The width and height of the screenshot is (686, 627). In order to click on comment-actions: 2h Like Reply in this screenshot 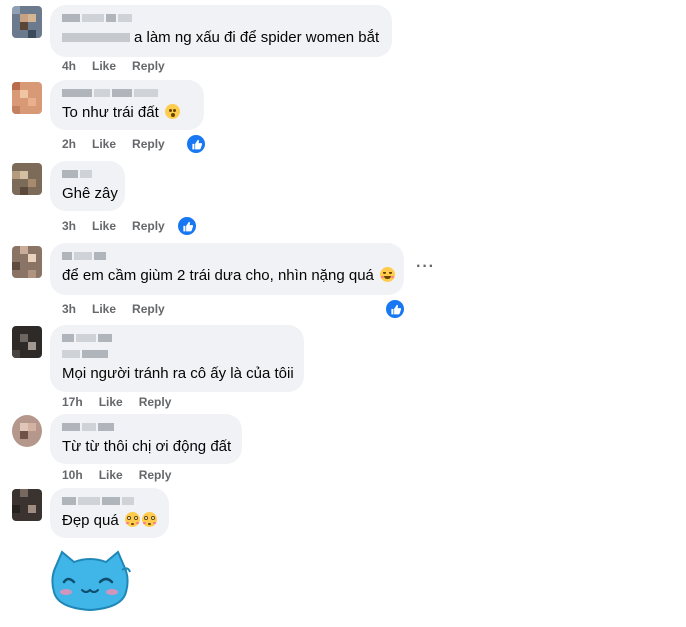, I will do `click(113, 144)`.